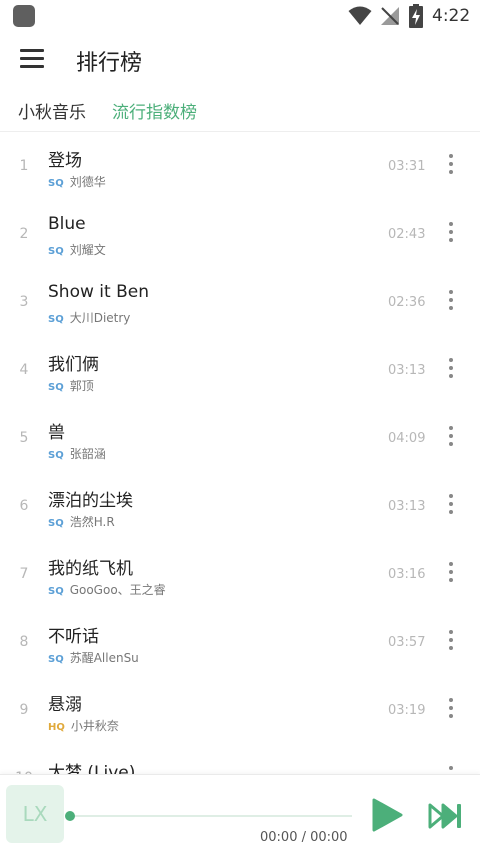 The image size is (480, 853). What do you see at coordinates (451, 16) in the screenshot?
I see `status-time: 4:22` at bounding box center [451, 16].